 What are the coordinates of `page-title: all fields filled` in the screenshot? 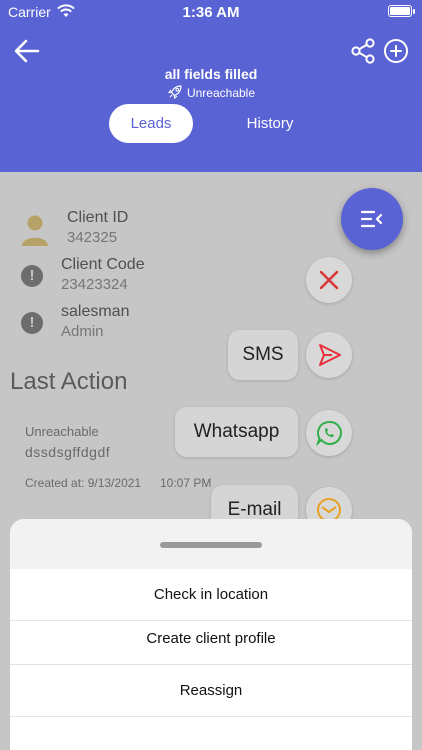 It's located at (211, 74).